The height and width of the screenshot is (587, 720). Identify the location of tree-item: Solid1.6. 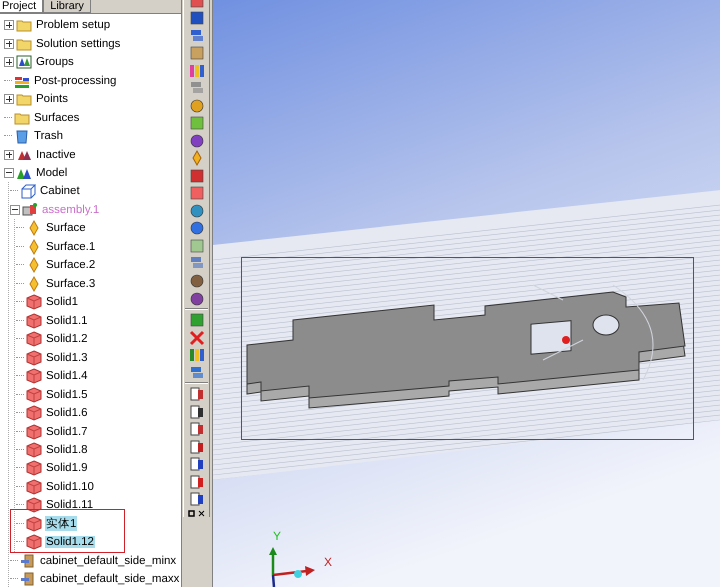
(67, 413).